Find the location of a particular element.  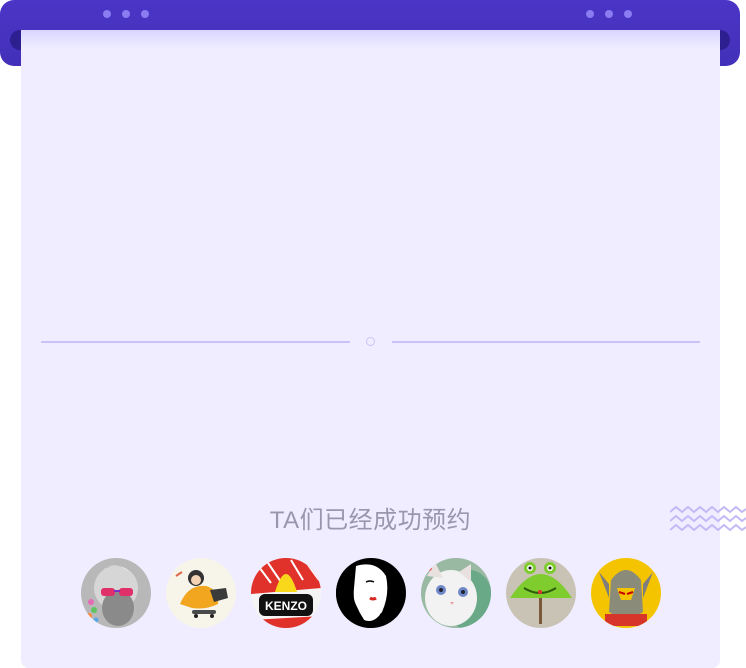

divider-circle-icon is located at coordinates (370, 341).